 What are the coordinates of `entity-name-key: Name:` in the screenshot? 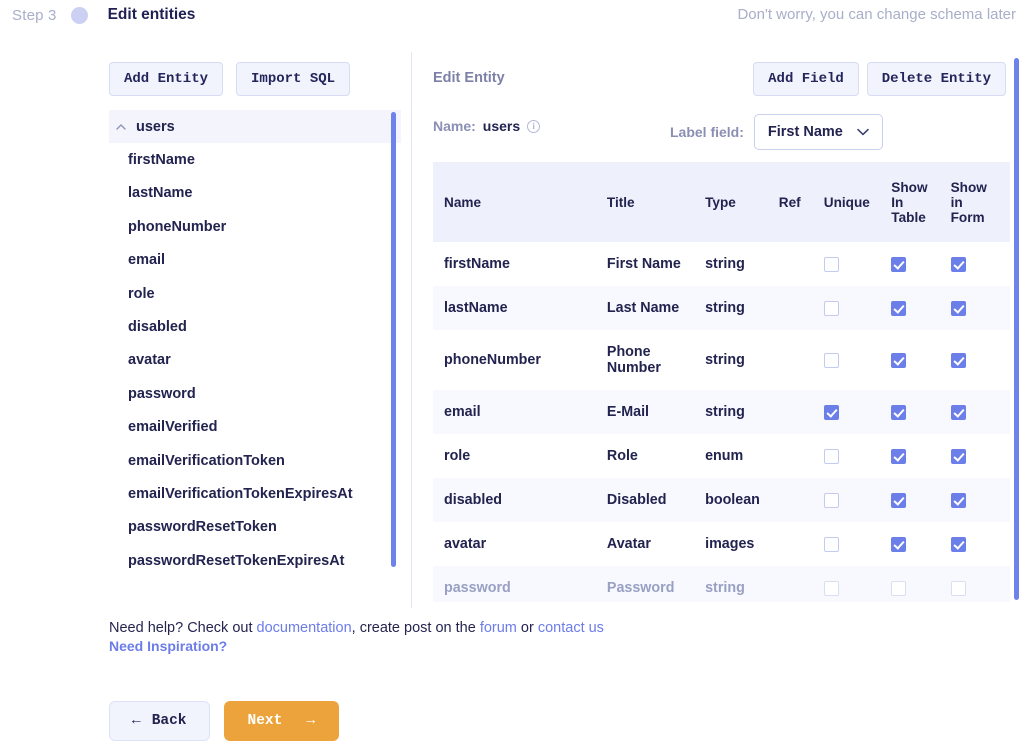 It's located at (454, 126).